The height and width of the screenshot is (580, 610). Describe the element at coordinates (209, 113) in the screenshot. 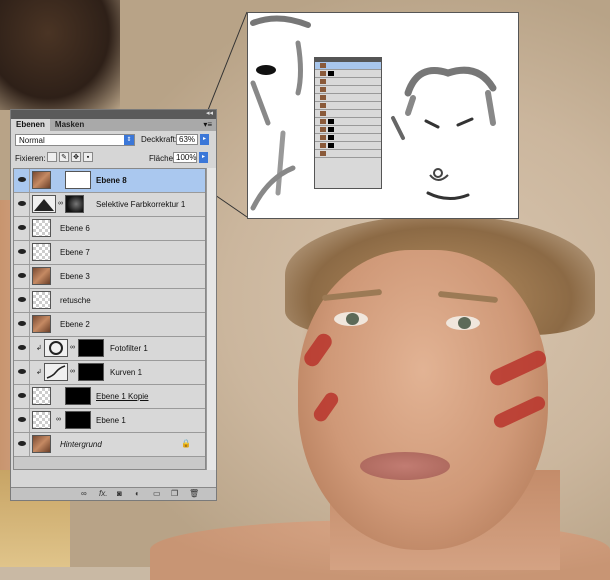

I see `collapse-icon: ◂◂` at that location.